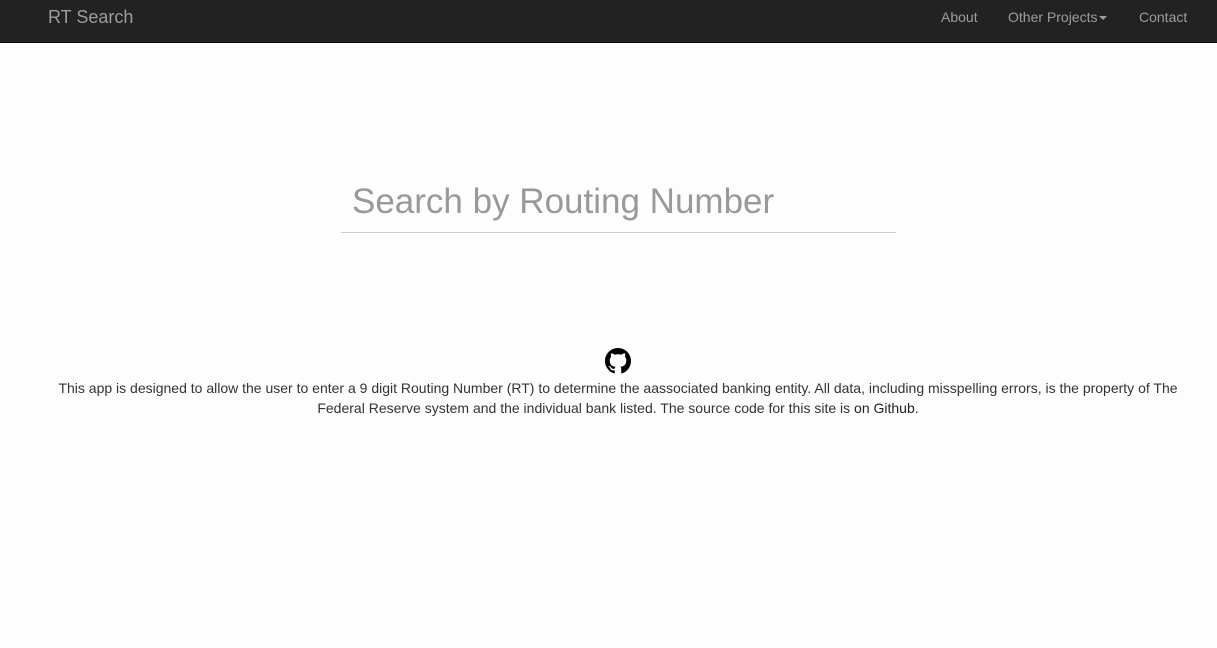  I want to click on github-link: on Github, so click(884, 408).